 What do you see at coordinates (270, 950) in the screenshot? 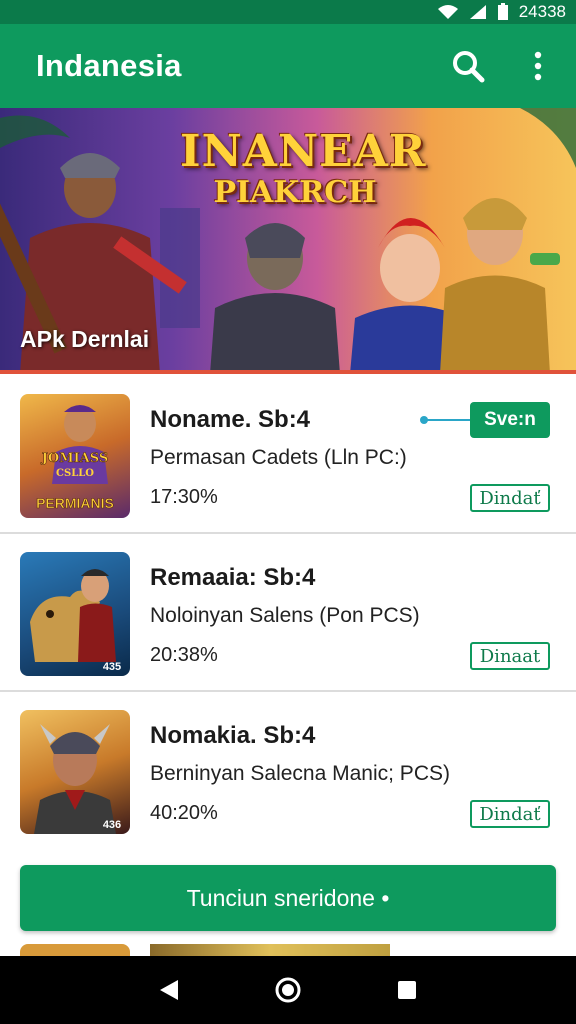
I see `preview-image` at bounding box center [270, 950].